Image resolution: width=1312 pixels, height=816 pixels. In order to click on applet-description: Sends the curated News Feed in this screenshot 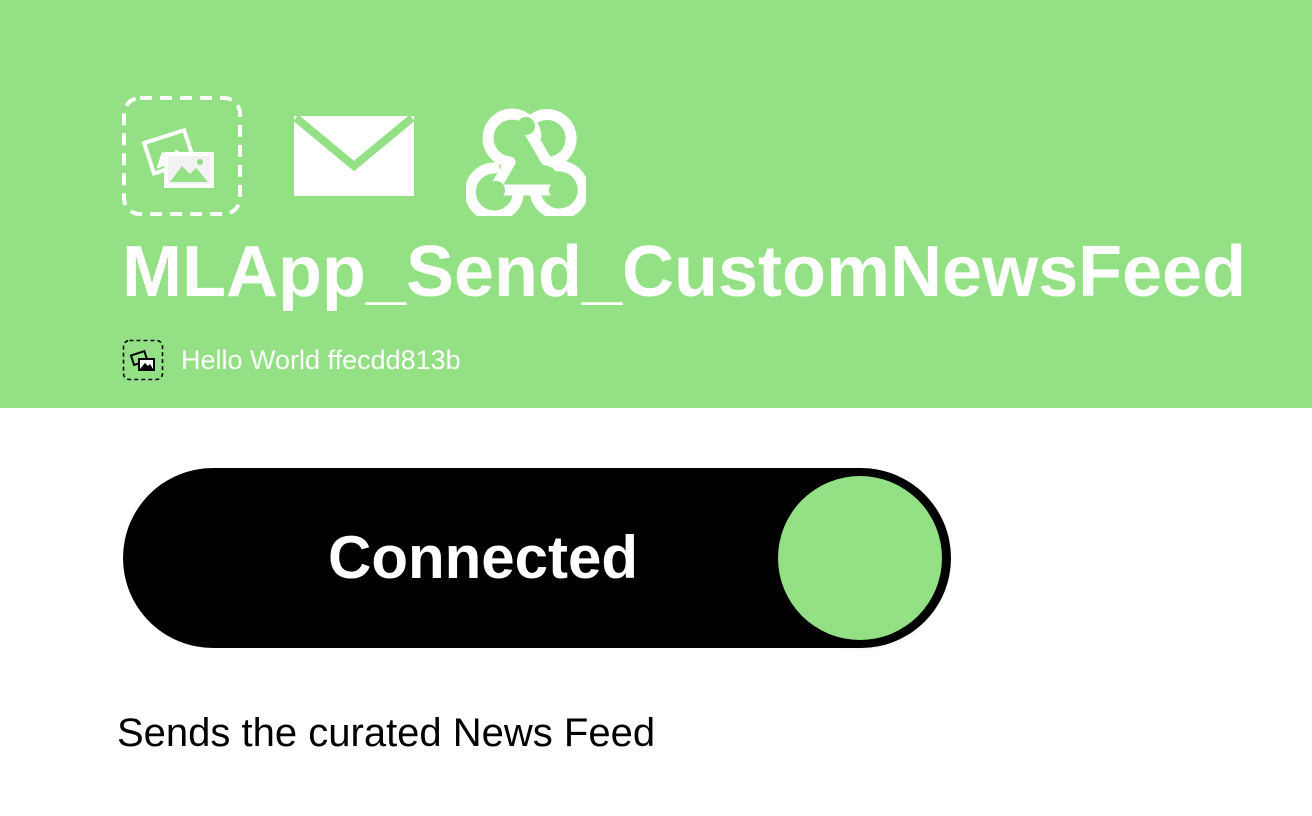, I will do `click(386, 733)`.